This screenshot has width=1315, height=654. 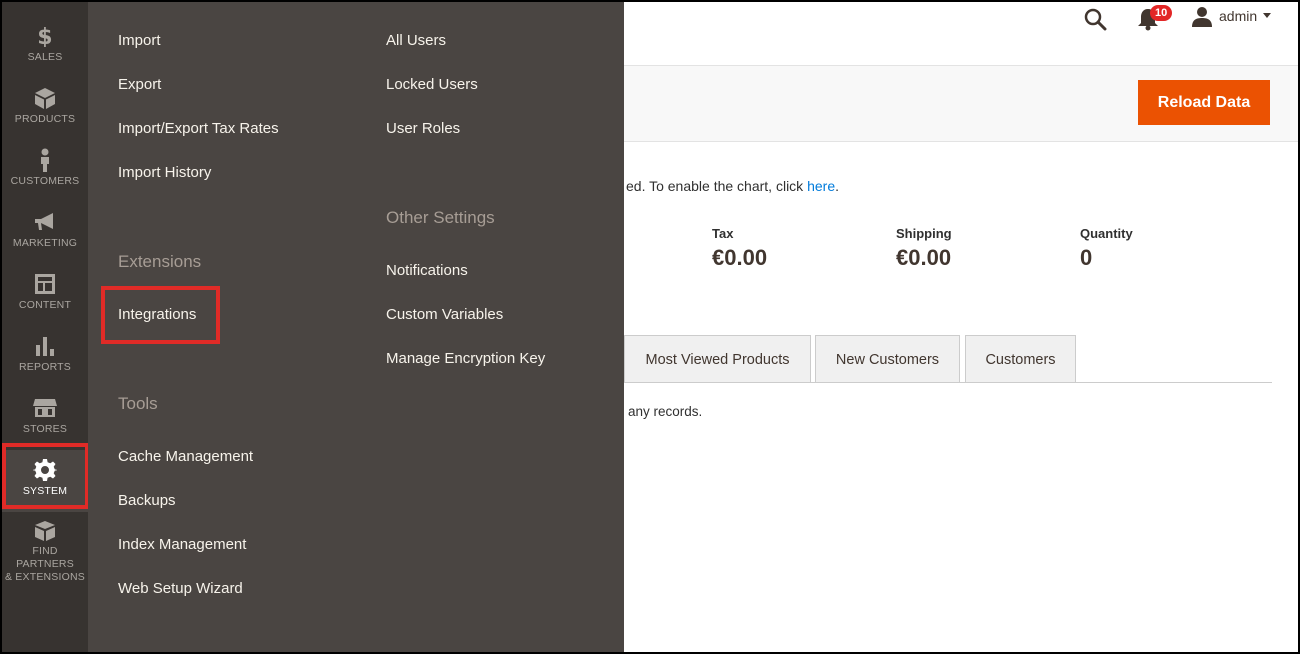 I want to click on sidebar-item-label: REPORTS, so click(x=45, y=367).